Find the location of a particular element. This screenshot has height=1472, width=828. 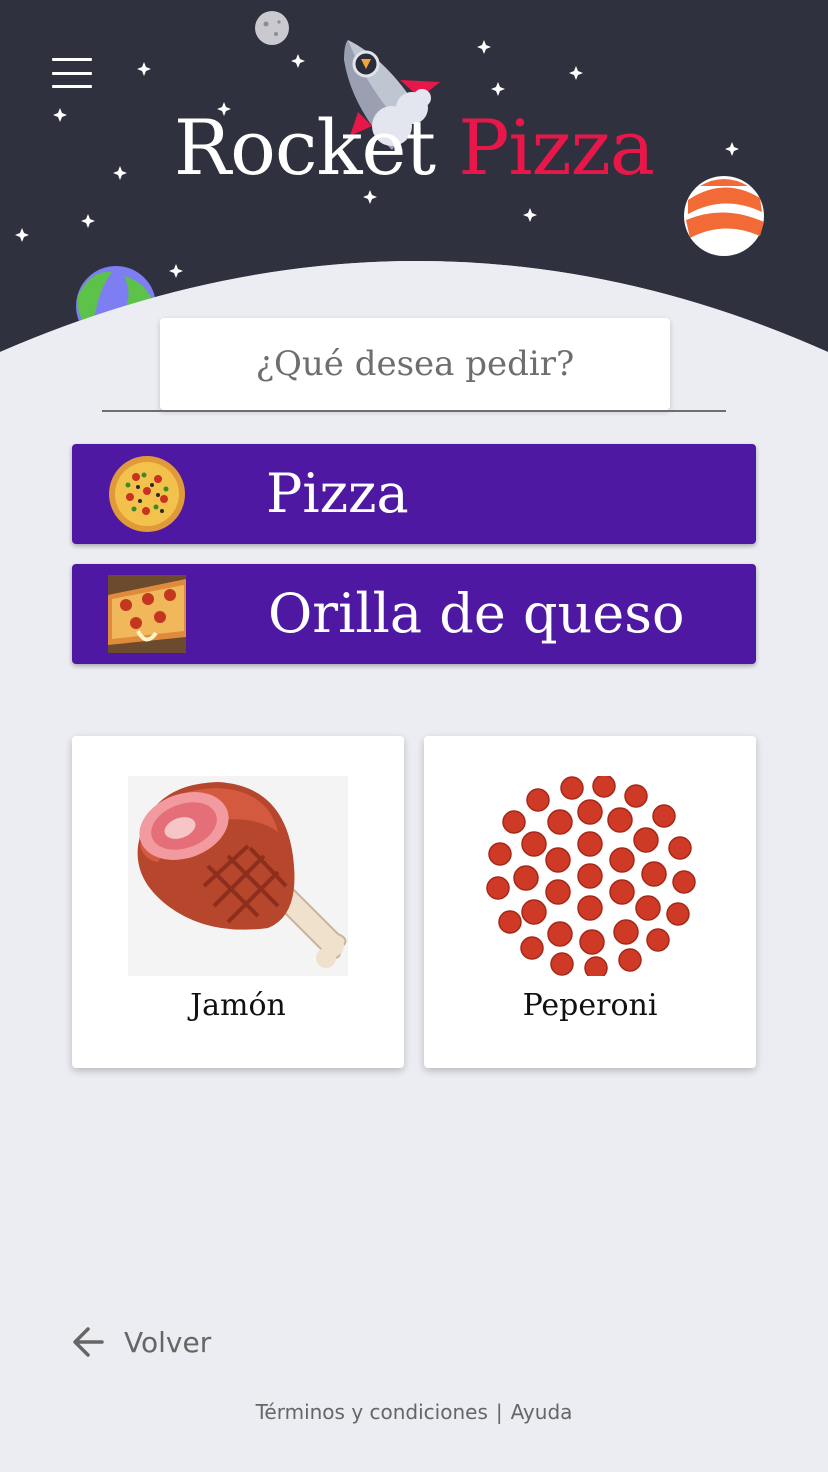

ham-image is located at coordinates (238, 876).